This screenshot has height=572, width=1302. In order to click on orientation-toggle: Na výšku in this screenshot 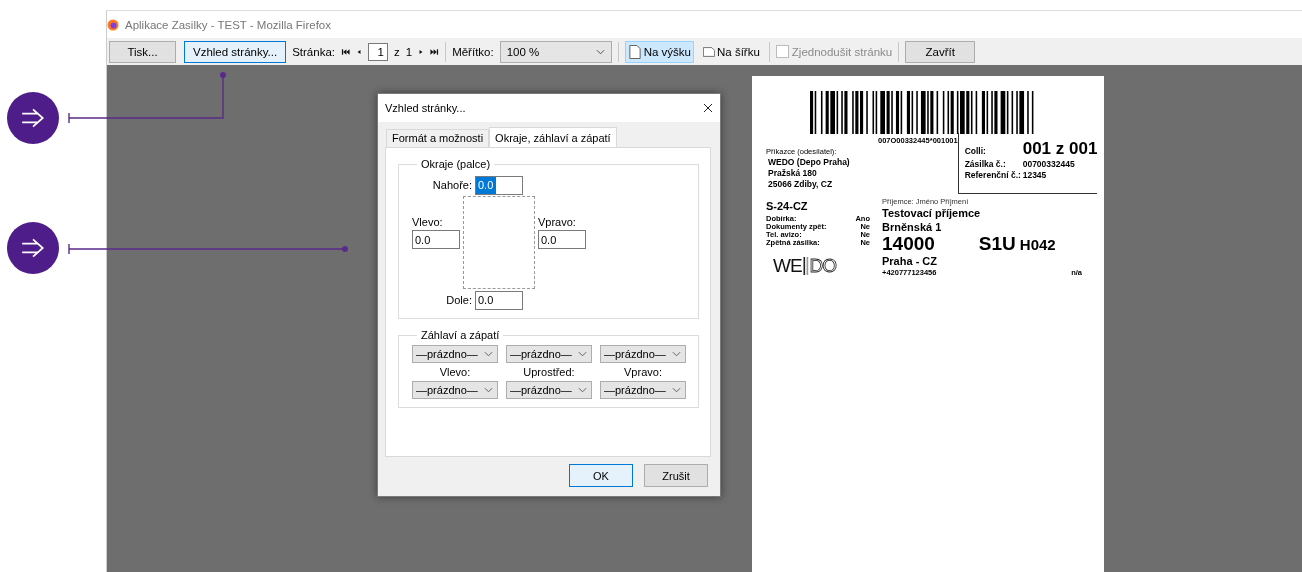, I will do `click(659, 51)`.